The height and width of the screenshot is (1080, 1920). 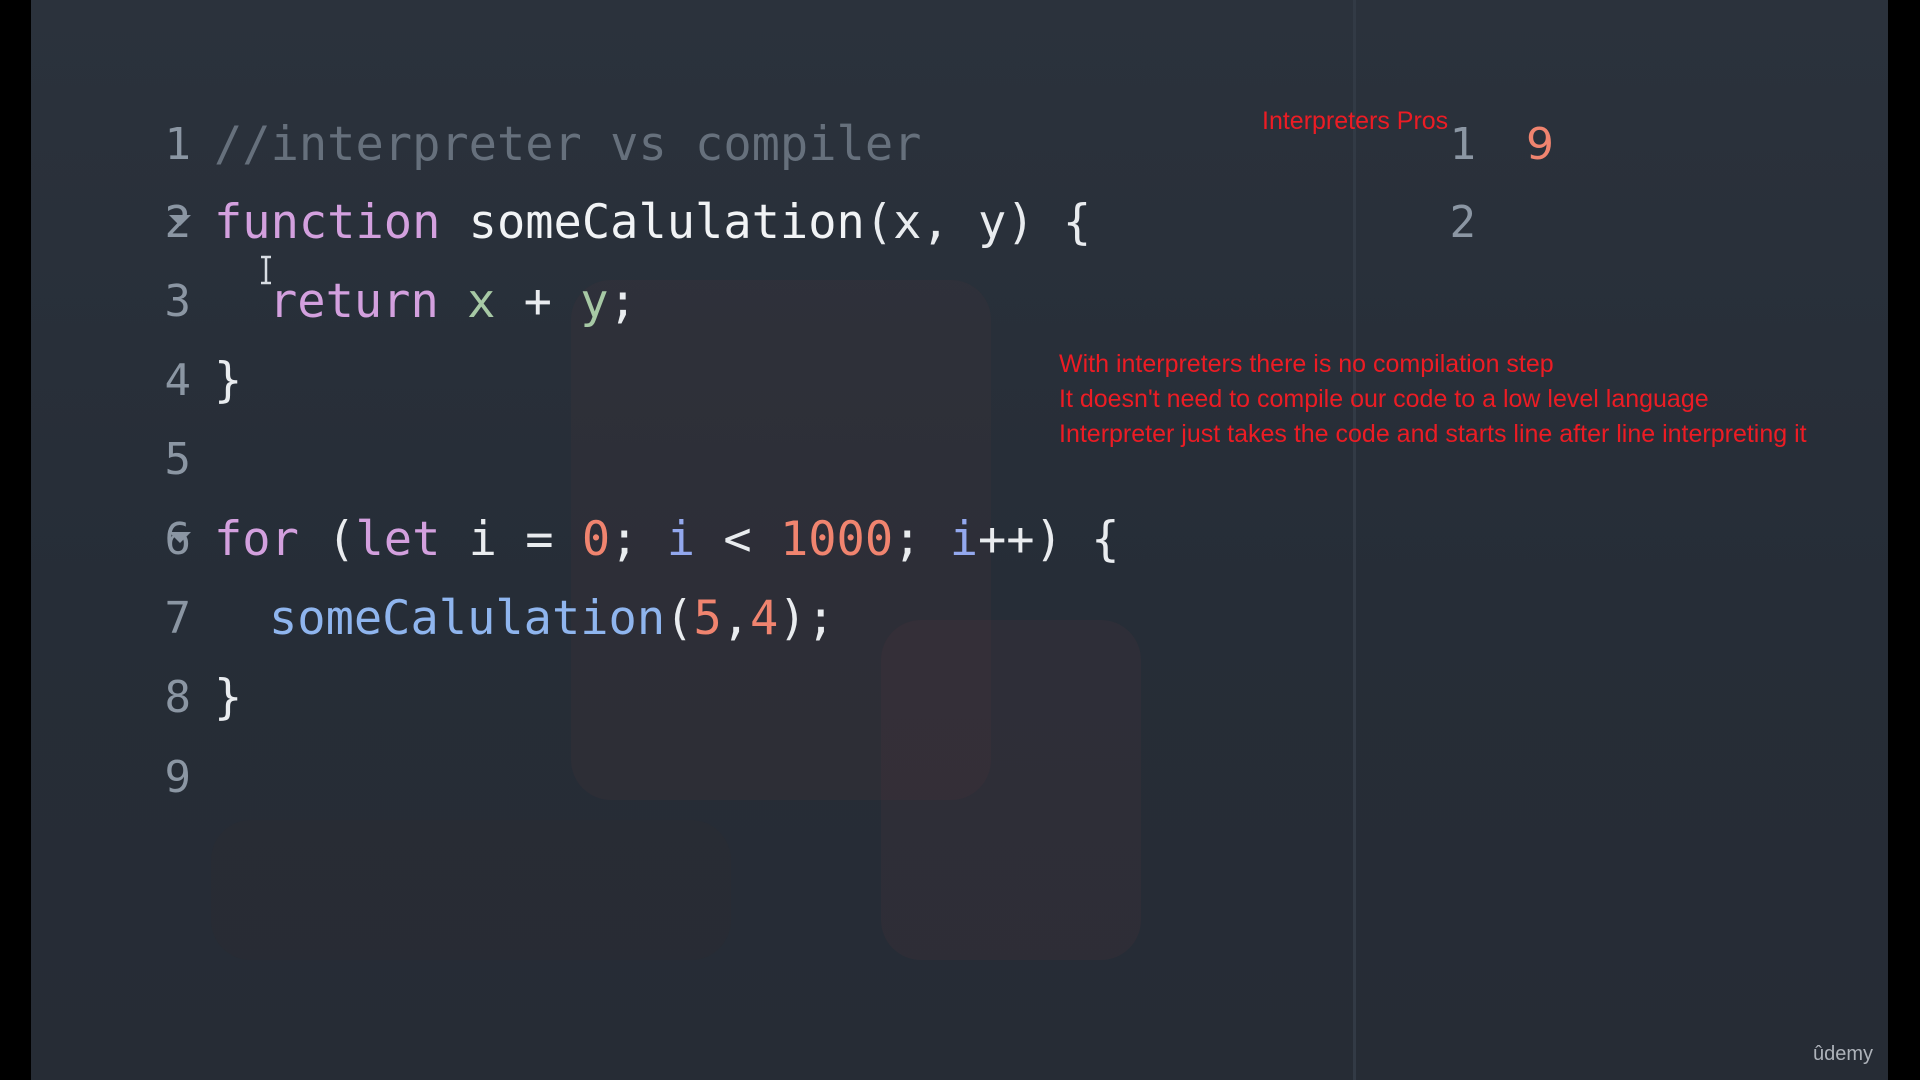 I want to click on line-number: 9, so click(x=178, y=777).